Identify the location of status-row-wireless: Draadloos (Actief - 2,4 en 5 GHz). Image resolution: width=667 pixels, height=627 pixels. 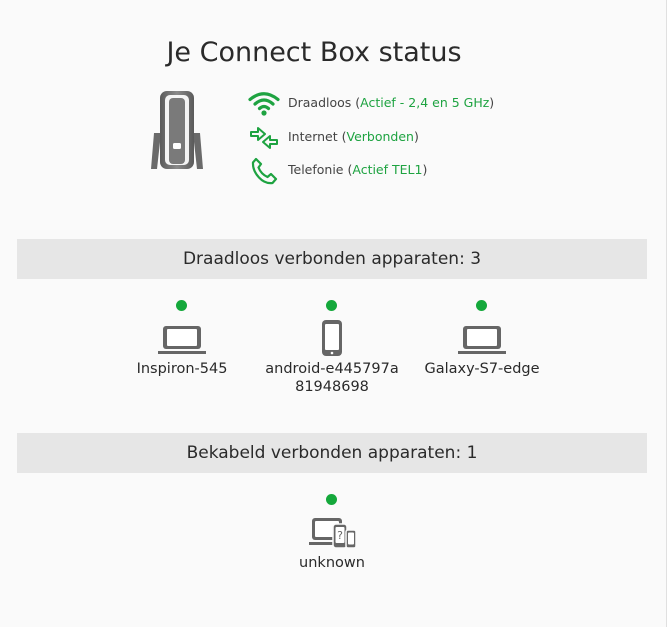
(398, 104).